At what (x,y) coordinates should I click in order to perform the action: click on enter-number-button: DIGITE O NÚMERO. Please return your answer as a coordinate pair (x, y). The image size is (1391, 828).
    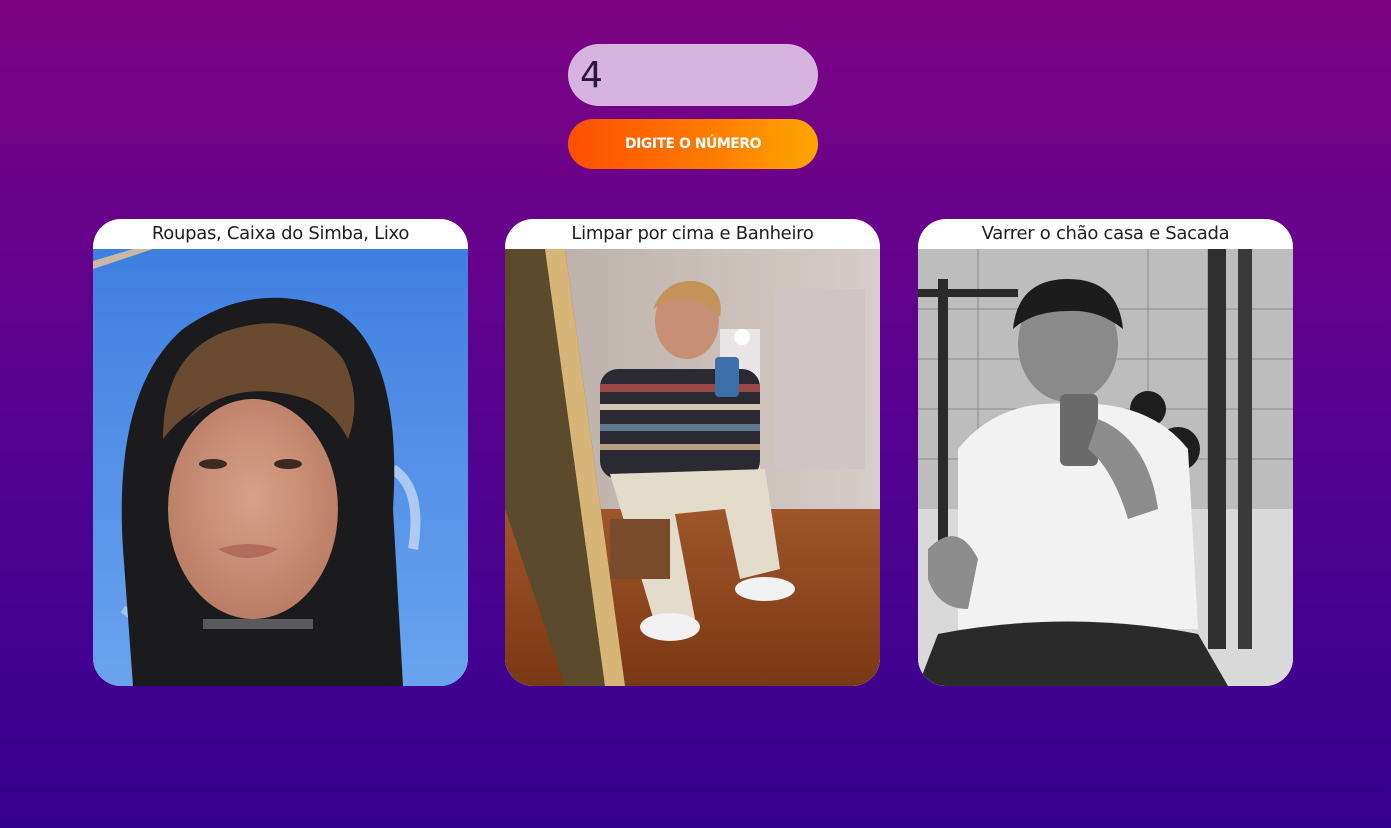
    Looking at the image, I should click on (693, 144).